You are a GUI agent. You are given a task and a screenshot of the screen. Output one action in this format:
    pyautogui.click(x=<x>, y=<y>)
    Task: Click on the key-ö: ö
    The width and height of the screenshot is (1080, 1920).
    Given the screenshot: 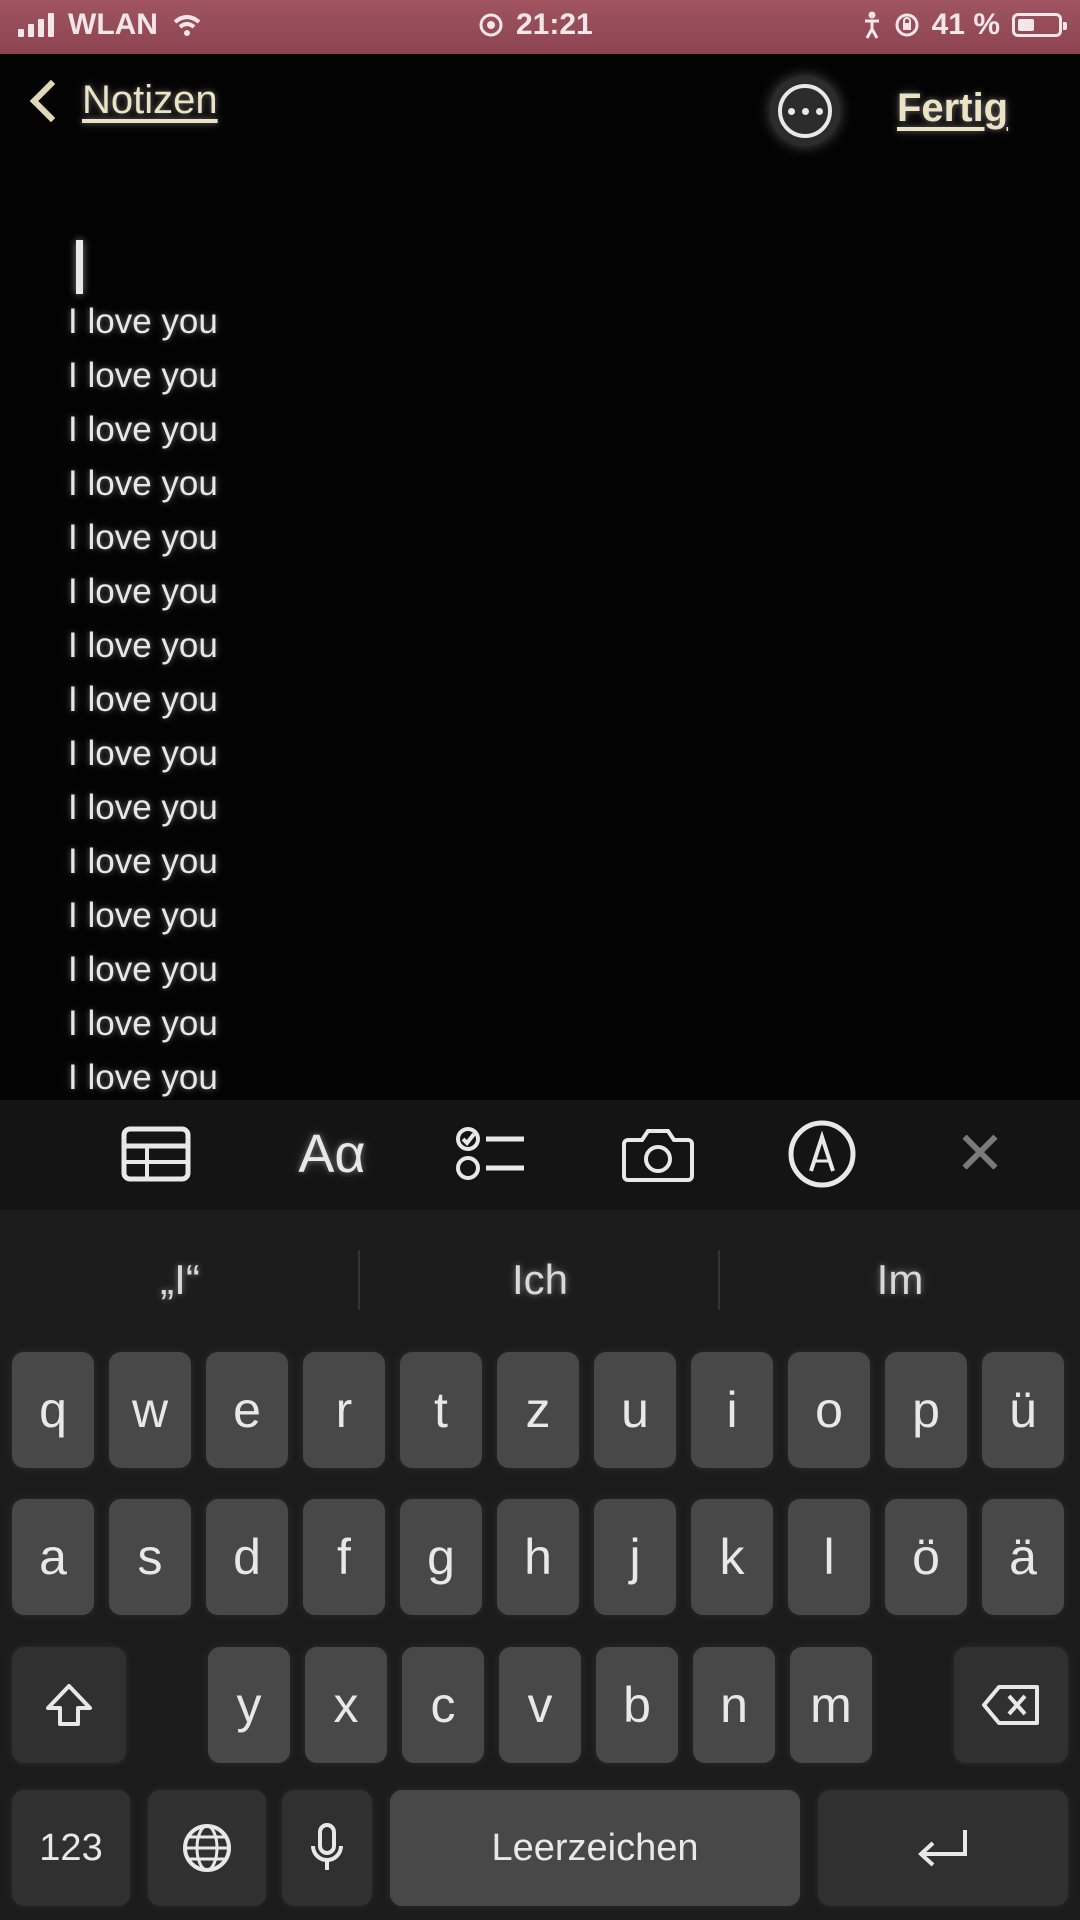 What is the action you would take?
    pyautogui.click(x=926, y=1557)
    